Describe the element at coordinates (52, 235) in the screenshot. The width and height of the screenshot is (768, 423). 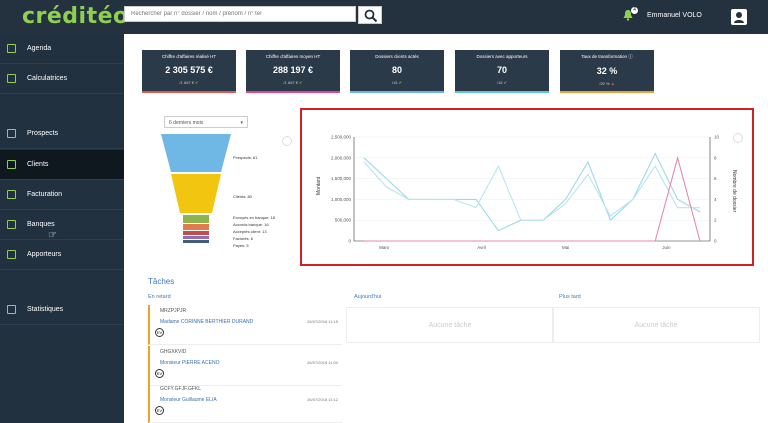
I see `mouse-pointer-icon: ☞` at that location.